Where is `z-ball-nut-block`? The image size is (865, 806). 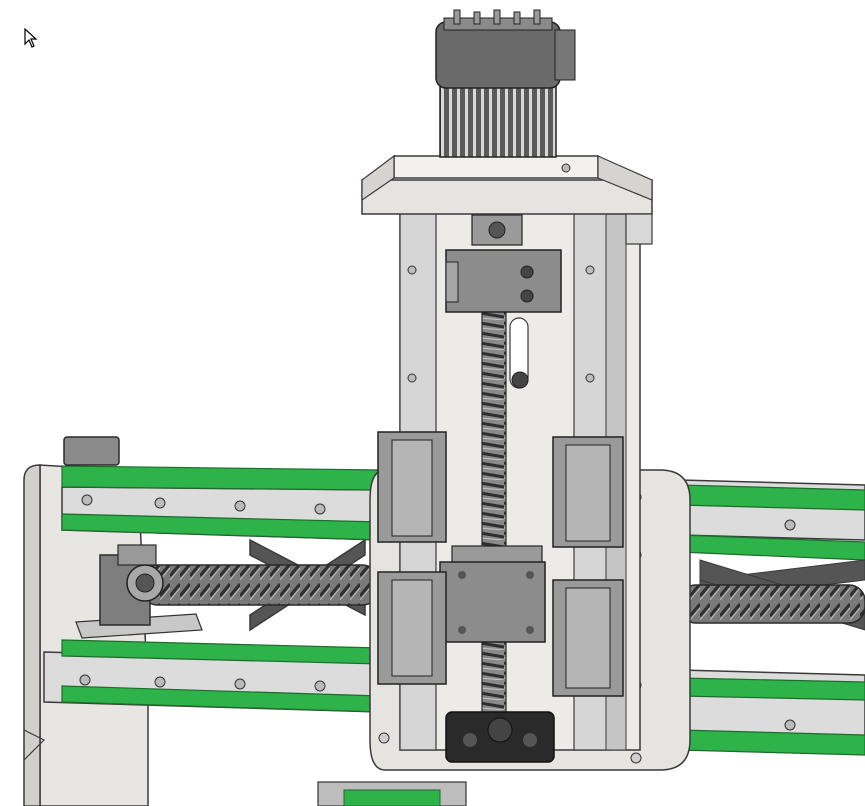 z-ball-nut-block is located at coordinates (492, 594).